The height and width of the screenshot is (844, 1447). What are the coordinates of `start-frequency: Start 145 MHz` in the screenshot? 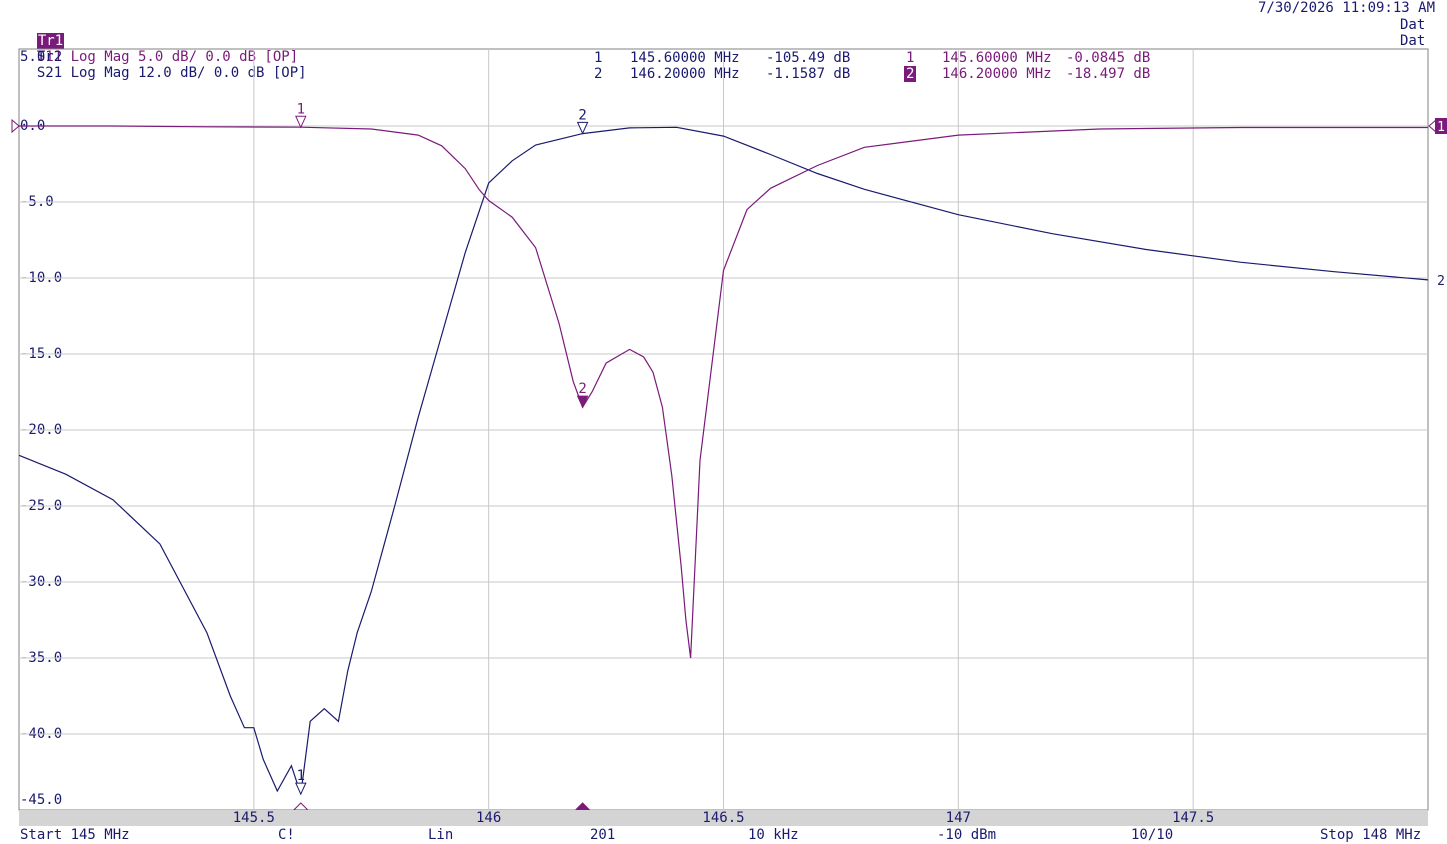 It's located at (75, 835).